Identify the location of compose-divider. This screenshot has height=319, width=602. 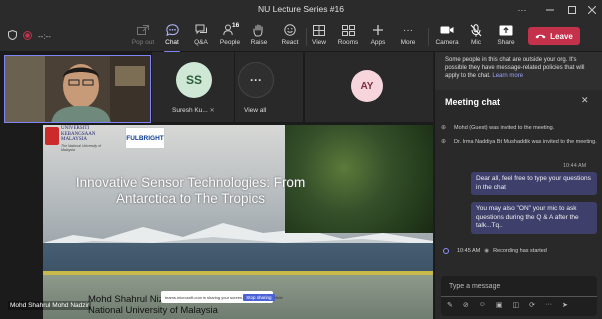
(519, 296).